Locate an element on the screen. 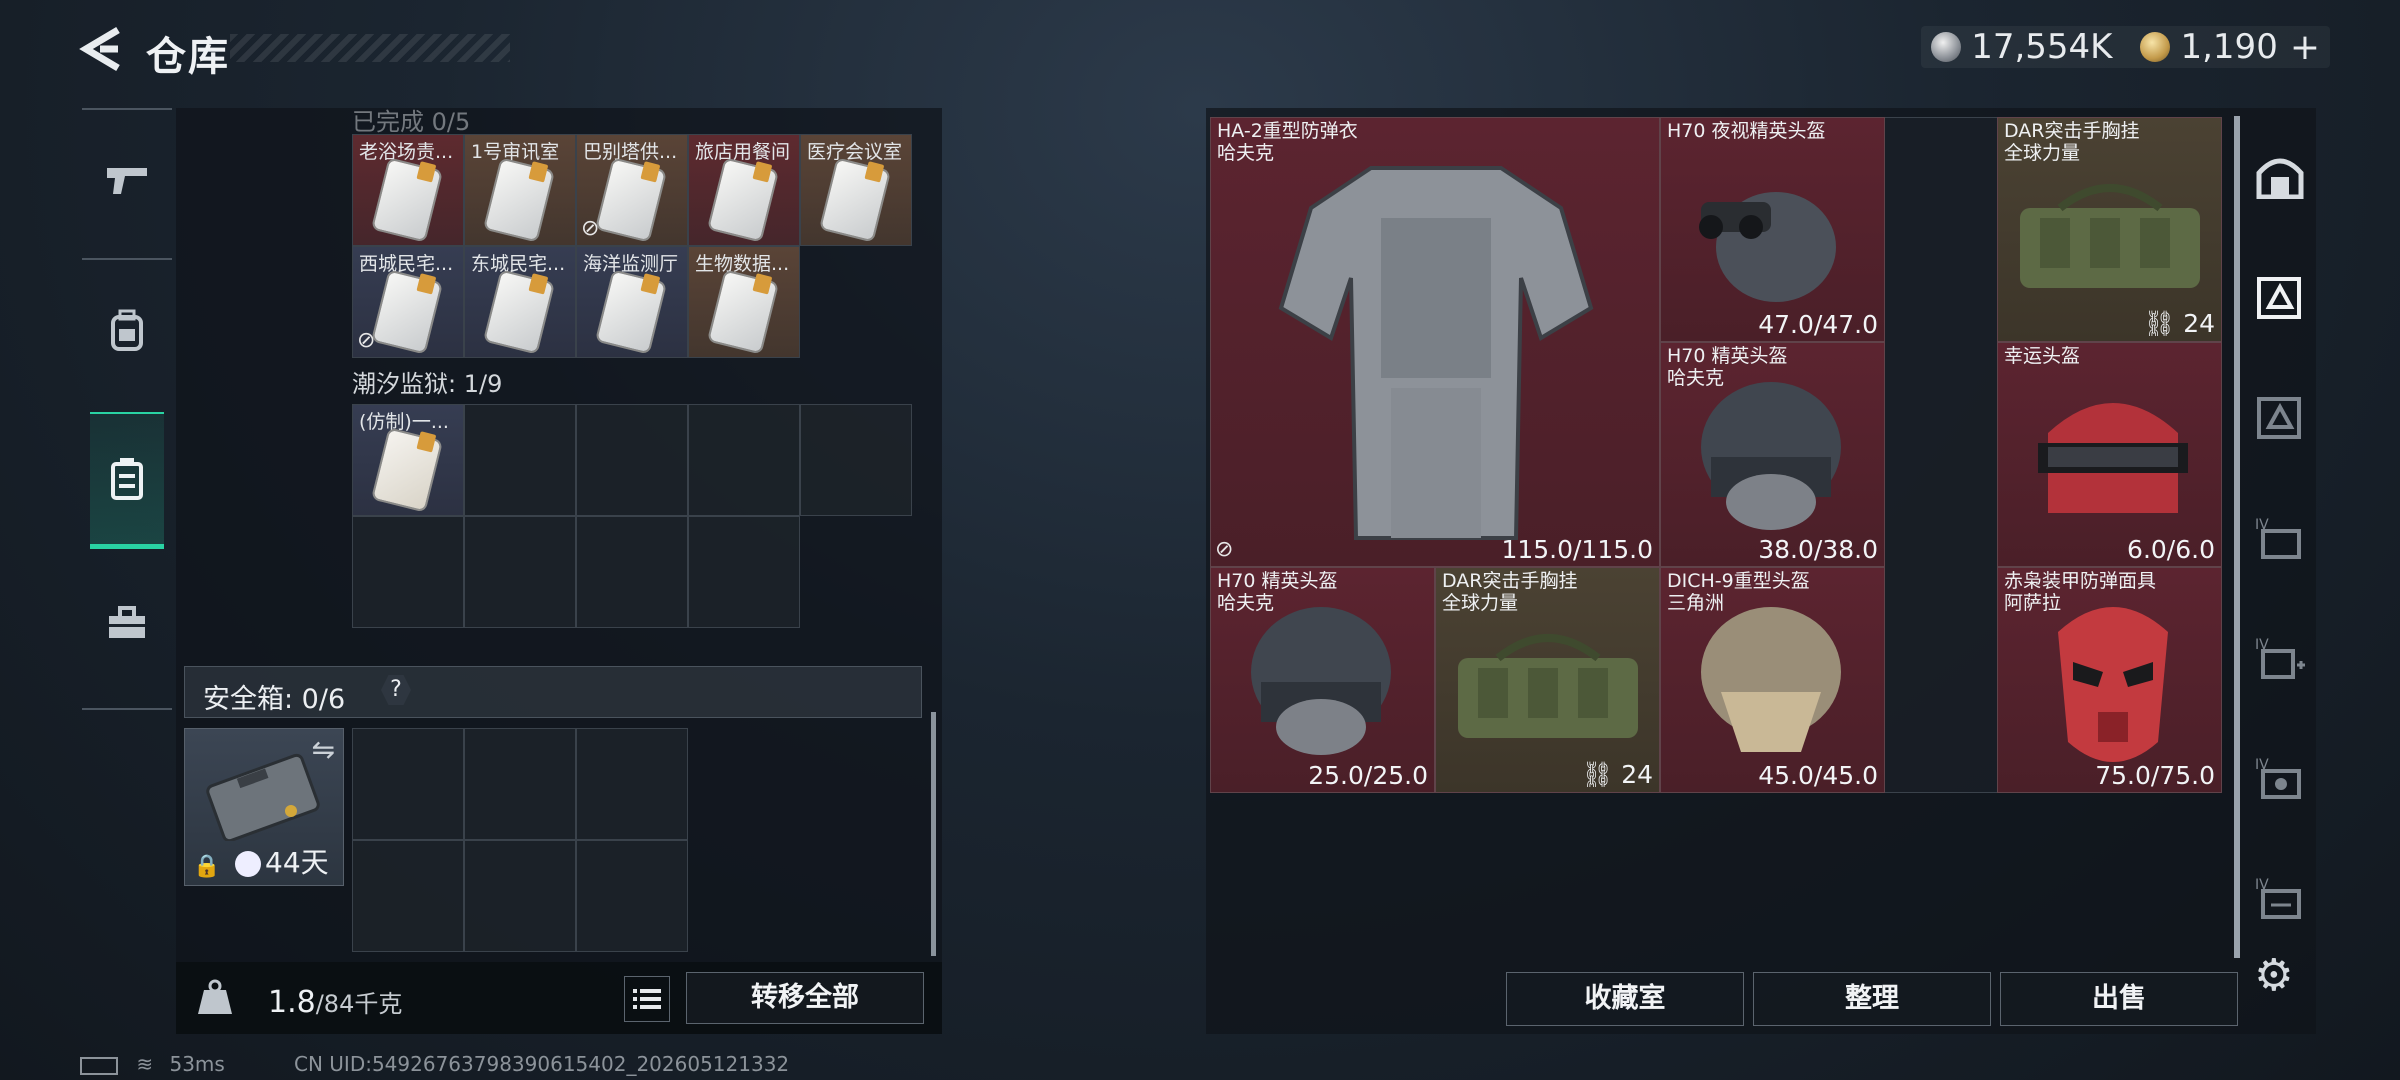 The image size is (2400, 1080). key-label: 医疗会议室 is located at coordinates (855, 152).